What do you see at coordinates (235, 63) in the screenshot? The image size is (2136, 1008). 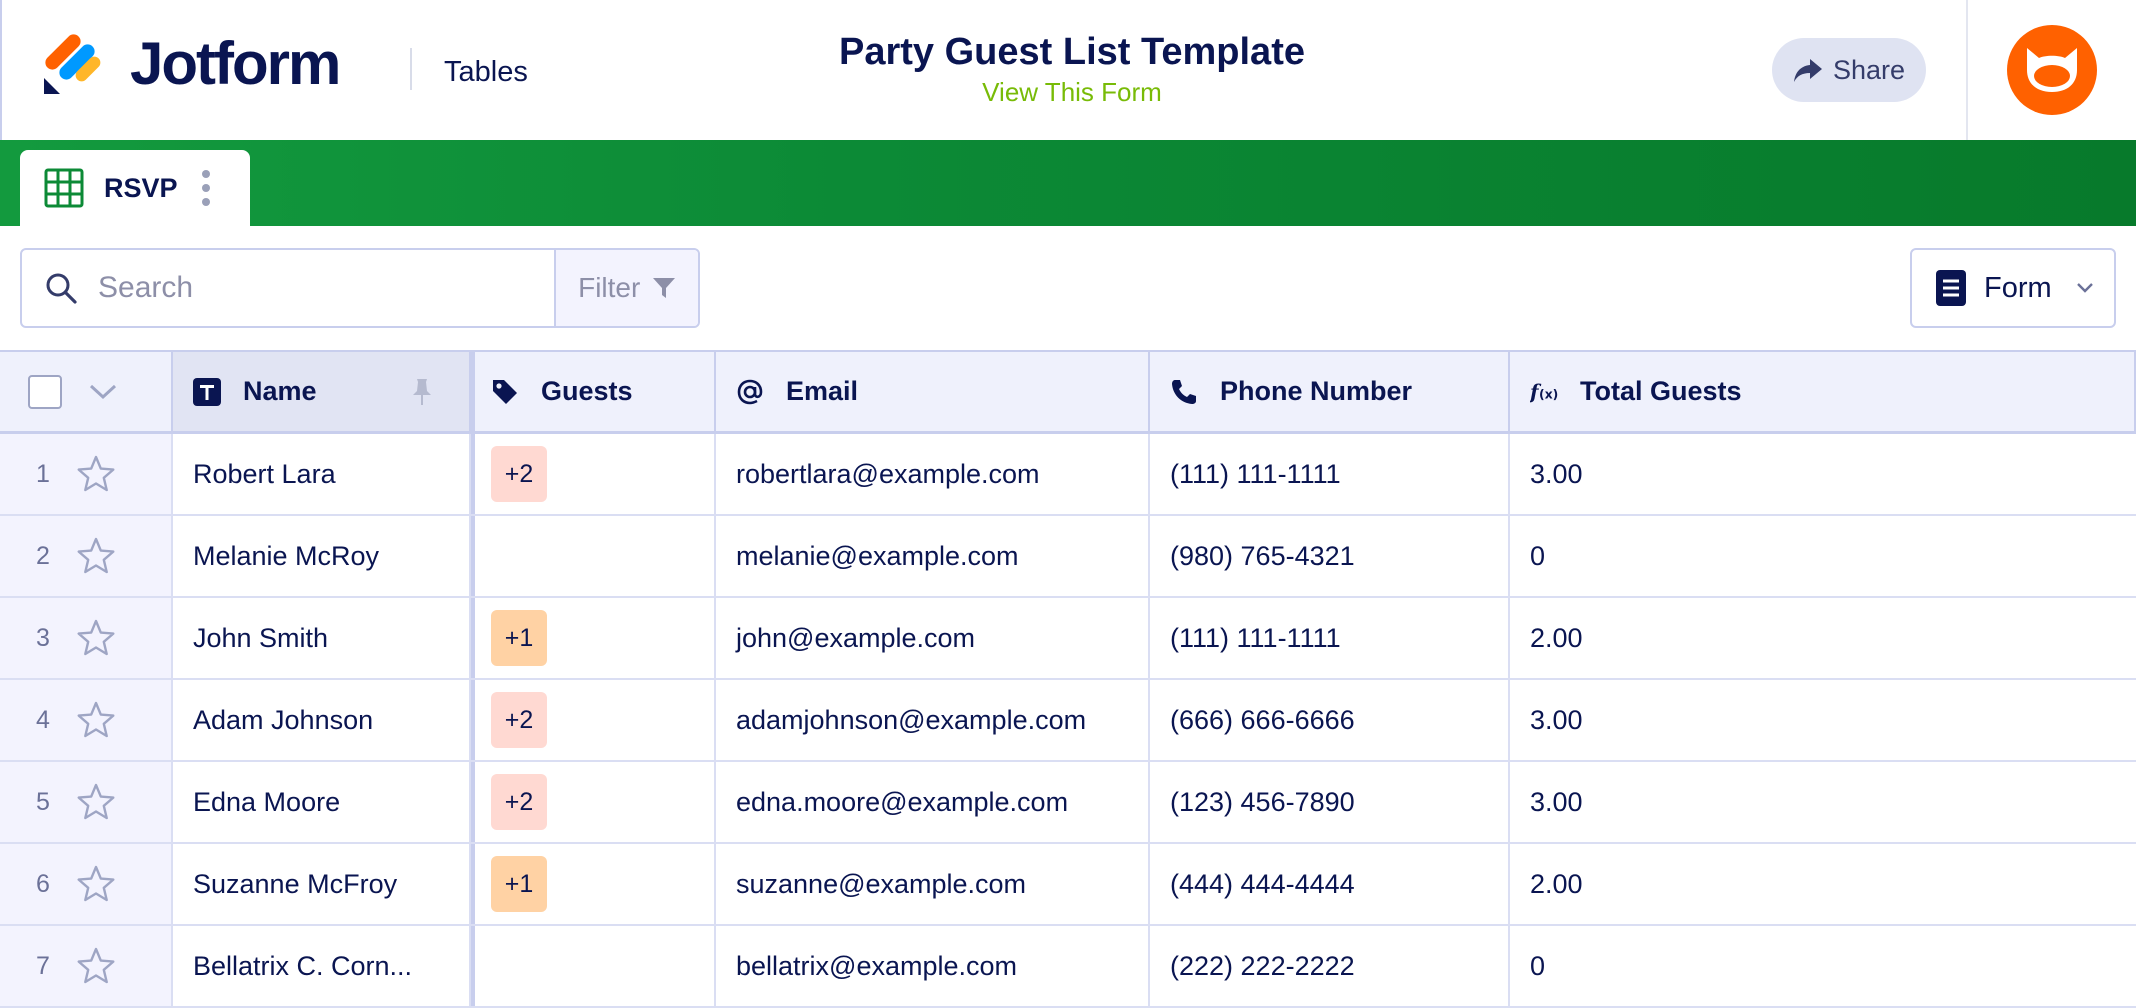 I see `brand-name: Jotform` at bounding box center [235, 63].